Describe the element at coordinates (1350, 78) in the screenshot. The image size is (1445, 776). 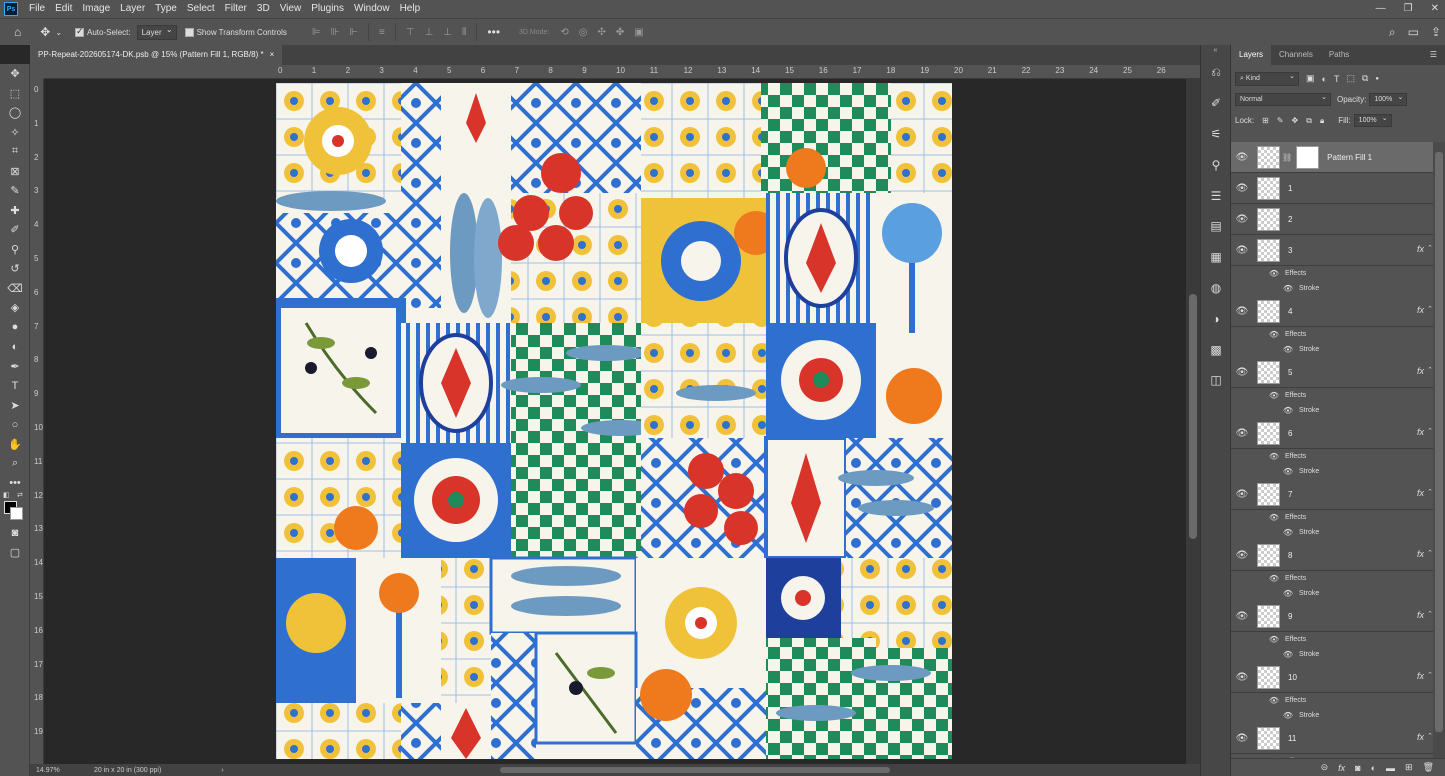
I see `filter-shape-icon: ⬚` at that location.